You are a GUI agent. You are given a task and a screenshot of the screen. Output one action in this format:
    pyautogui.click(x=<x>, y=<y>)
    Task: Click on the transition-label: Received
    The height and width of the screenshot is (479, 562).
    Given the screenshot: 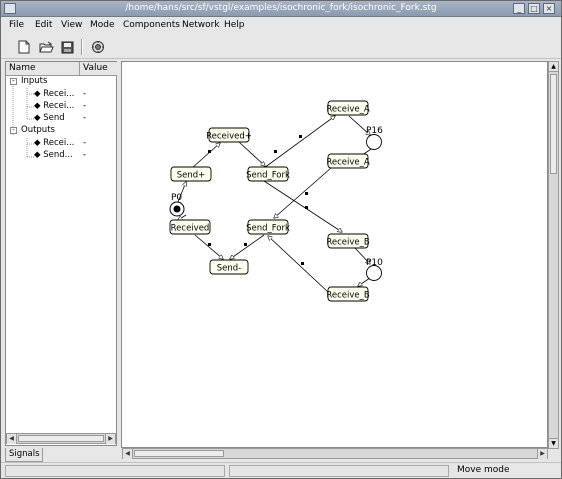 What is the action you would take?
    pyautogui.click(x=190, y=229)
    